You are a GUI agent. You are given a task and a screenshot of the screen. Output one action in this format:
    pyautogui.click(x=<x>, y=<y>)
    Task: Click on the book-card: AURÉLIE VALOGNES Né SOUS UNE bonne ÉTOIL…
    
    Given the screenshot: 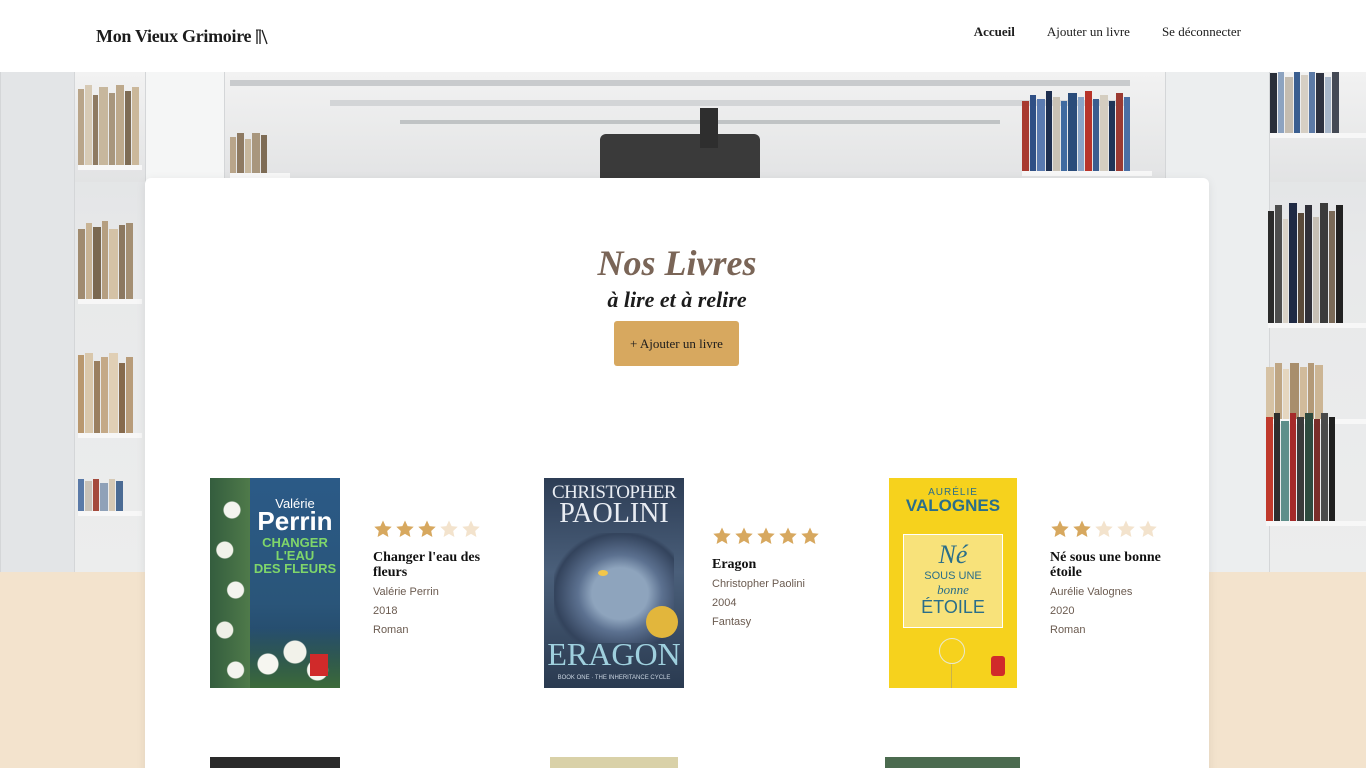 What is the action you would take?
    pyautogui.click(x=1039, y=583)
    